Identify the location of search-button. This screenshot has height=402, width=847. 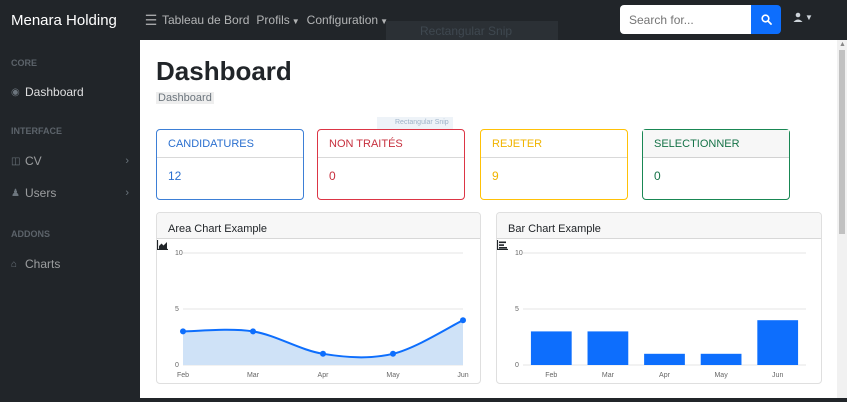
(766, 19).